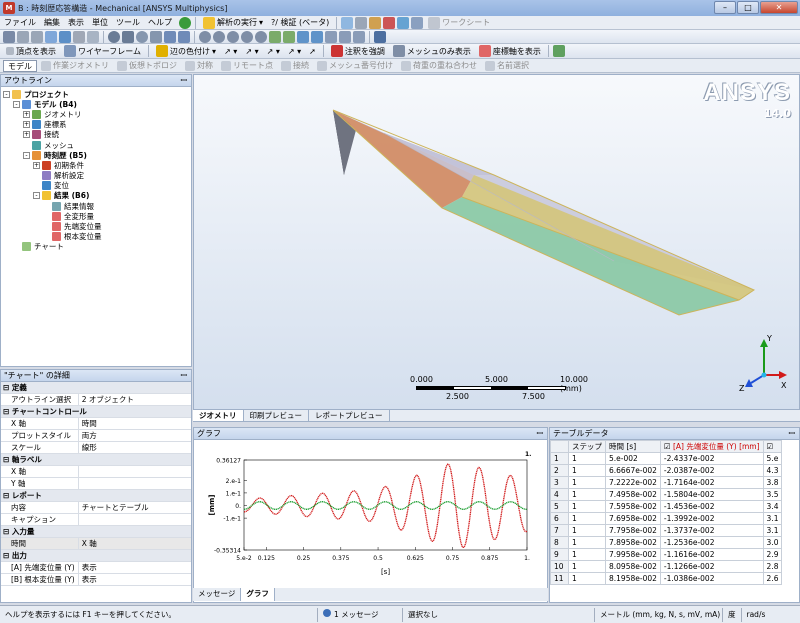  I want to click on view-box-icon, so click(359, 36).